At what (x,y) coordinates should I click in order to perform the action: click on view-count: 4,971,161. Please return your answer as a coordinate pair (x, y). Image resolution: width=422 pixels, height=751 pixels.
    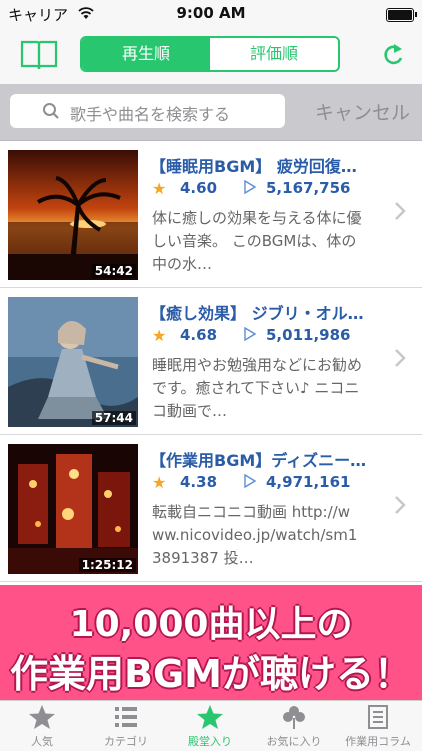
    Looking at the image, I should click on (308, 482).